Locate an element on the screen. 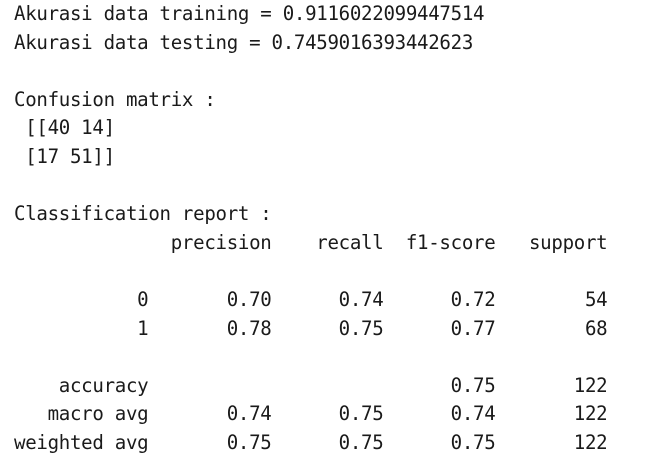 This screenshot has width=654, height=459. report-row-class-0: 0 0.70 0.74 0.72 54 is located at coordinates (311, 299).